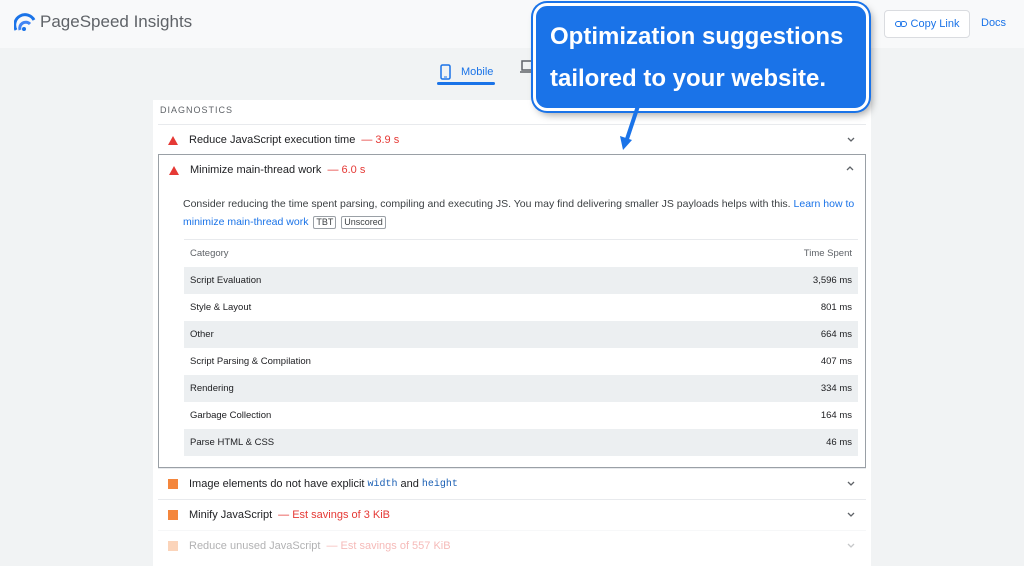 The height and width of the screenshot is (566, 1024). I want to click on chevron-up-icon, so click(850, 169).